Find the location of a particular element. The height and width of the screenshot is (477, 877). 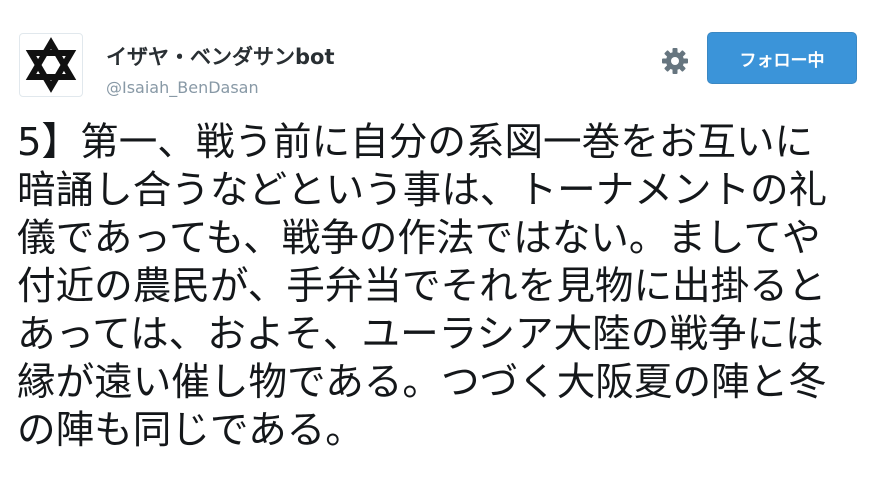

tweet-text-line: の陣も同じである。 is located at coordinates (190, 430).